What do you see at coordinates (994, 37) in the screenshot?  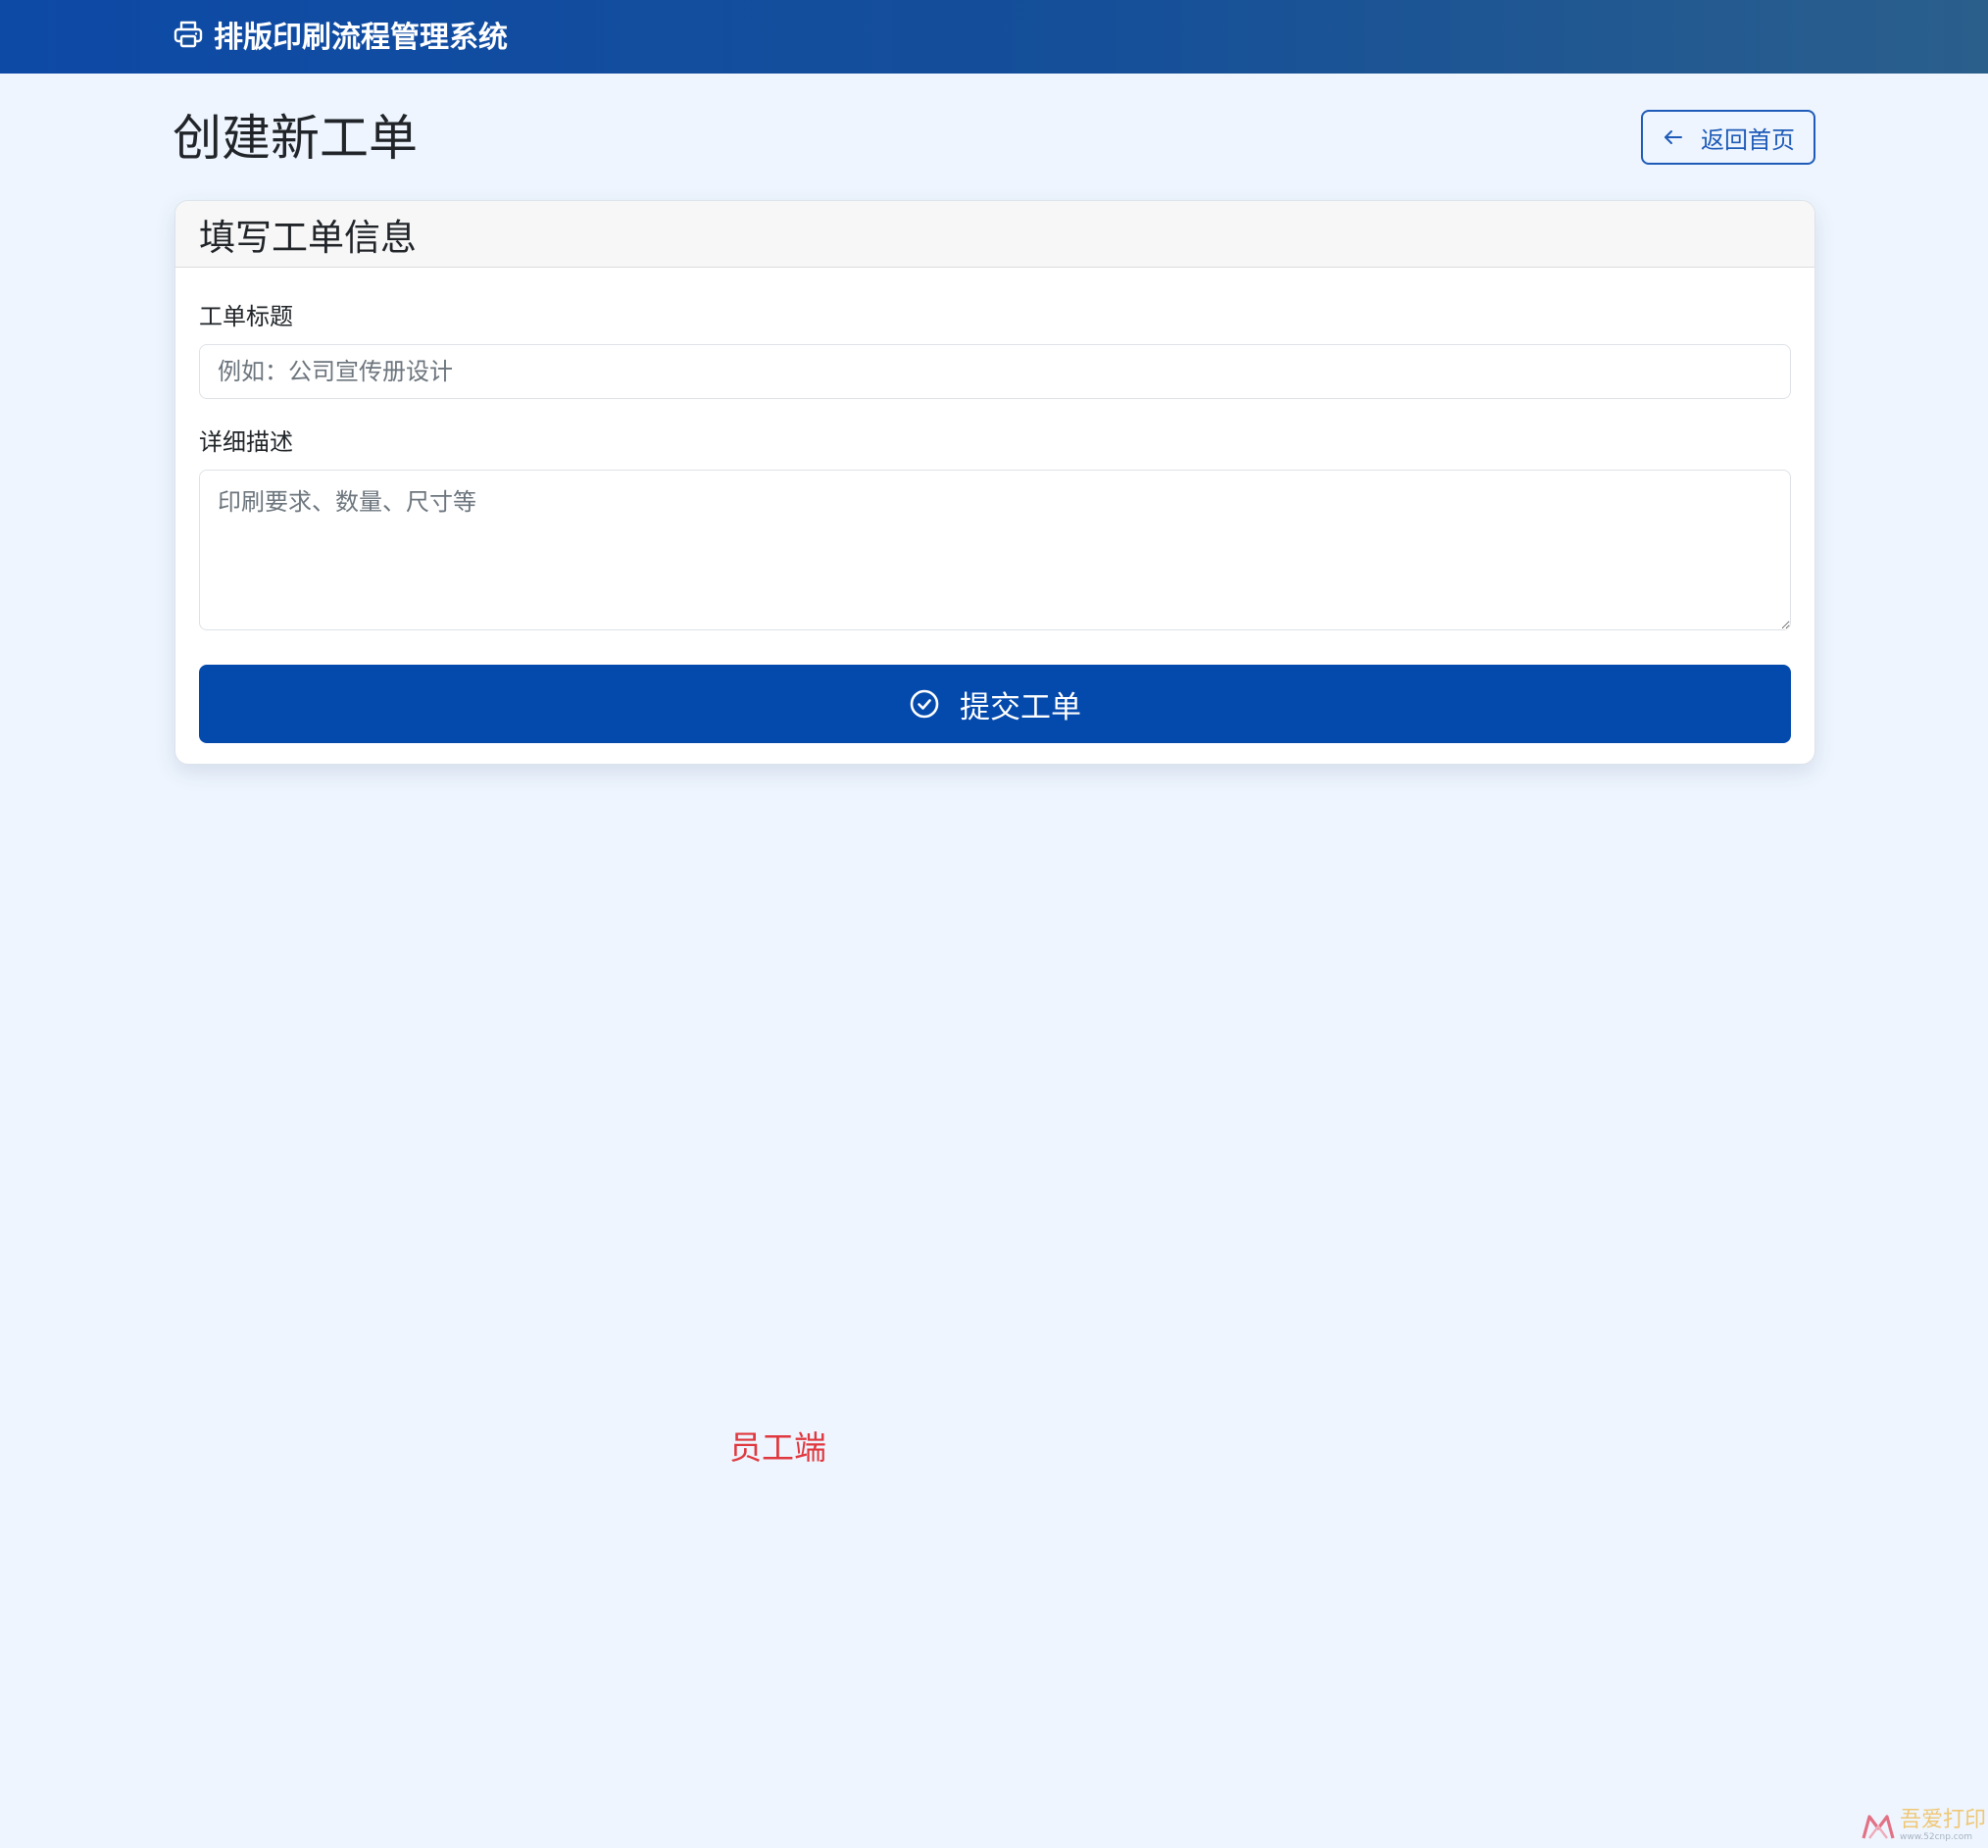 I see `top-navbar: 排版印刷流程管理系统` at bounding box center [994, 37].